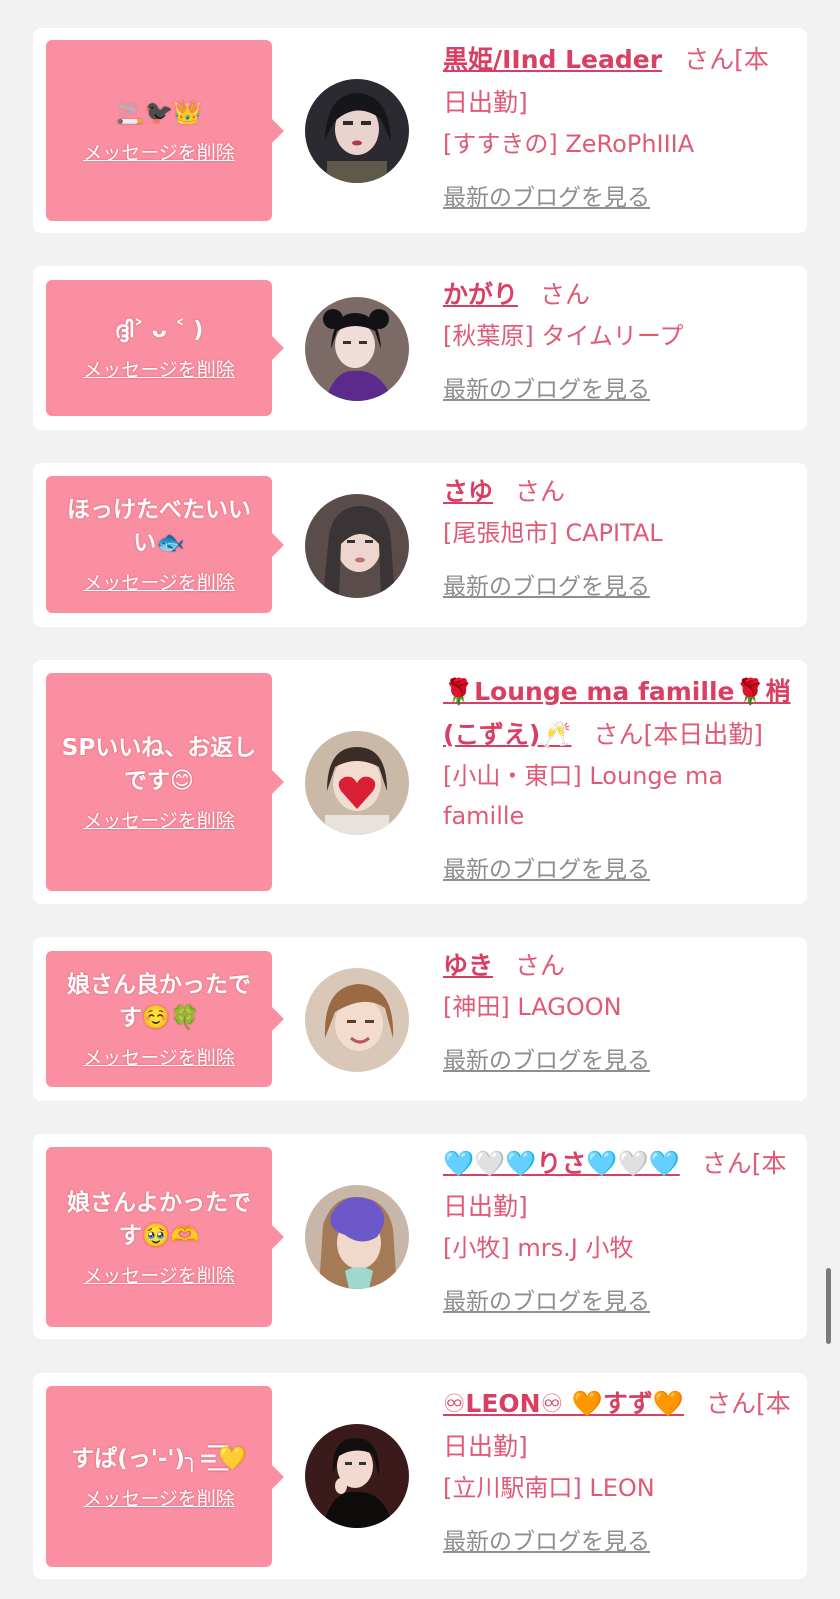  Describe the element at coordinates (618, 81) in the screenshot. I see `cast-name-line: 黒姫/IInd Leader さん[本日出勤]` at that location.